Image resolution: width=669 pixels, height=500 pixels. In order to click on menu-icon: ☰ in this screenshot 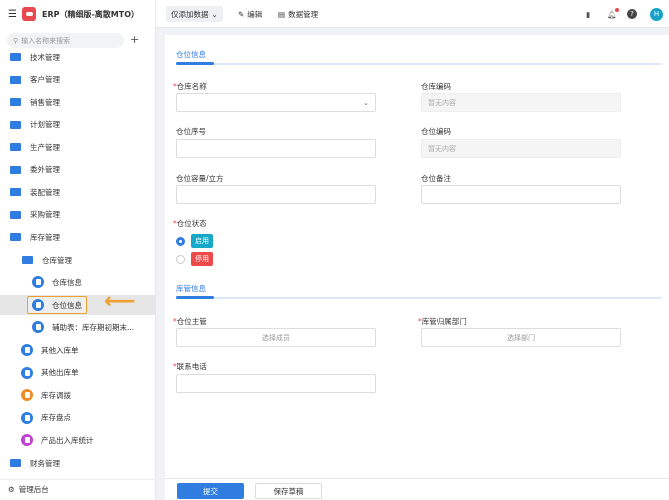, I will do `click(12, 14)`.